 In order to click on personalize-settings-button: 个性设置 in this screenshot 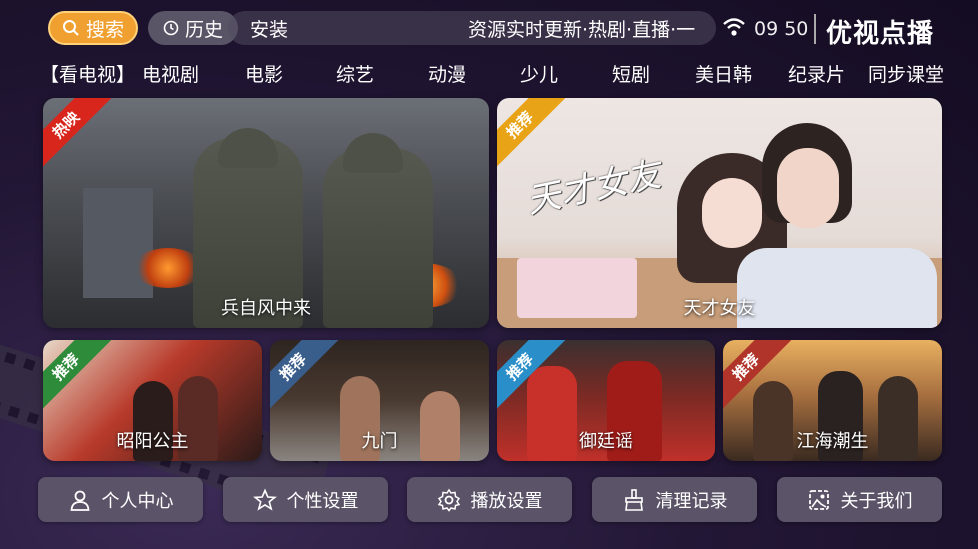, I will do `click(305, 499)`.